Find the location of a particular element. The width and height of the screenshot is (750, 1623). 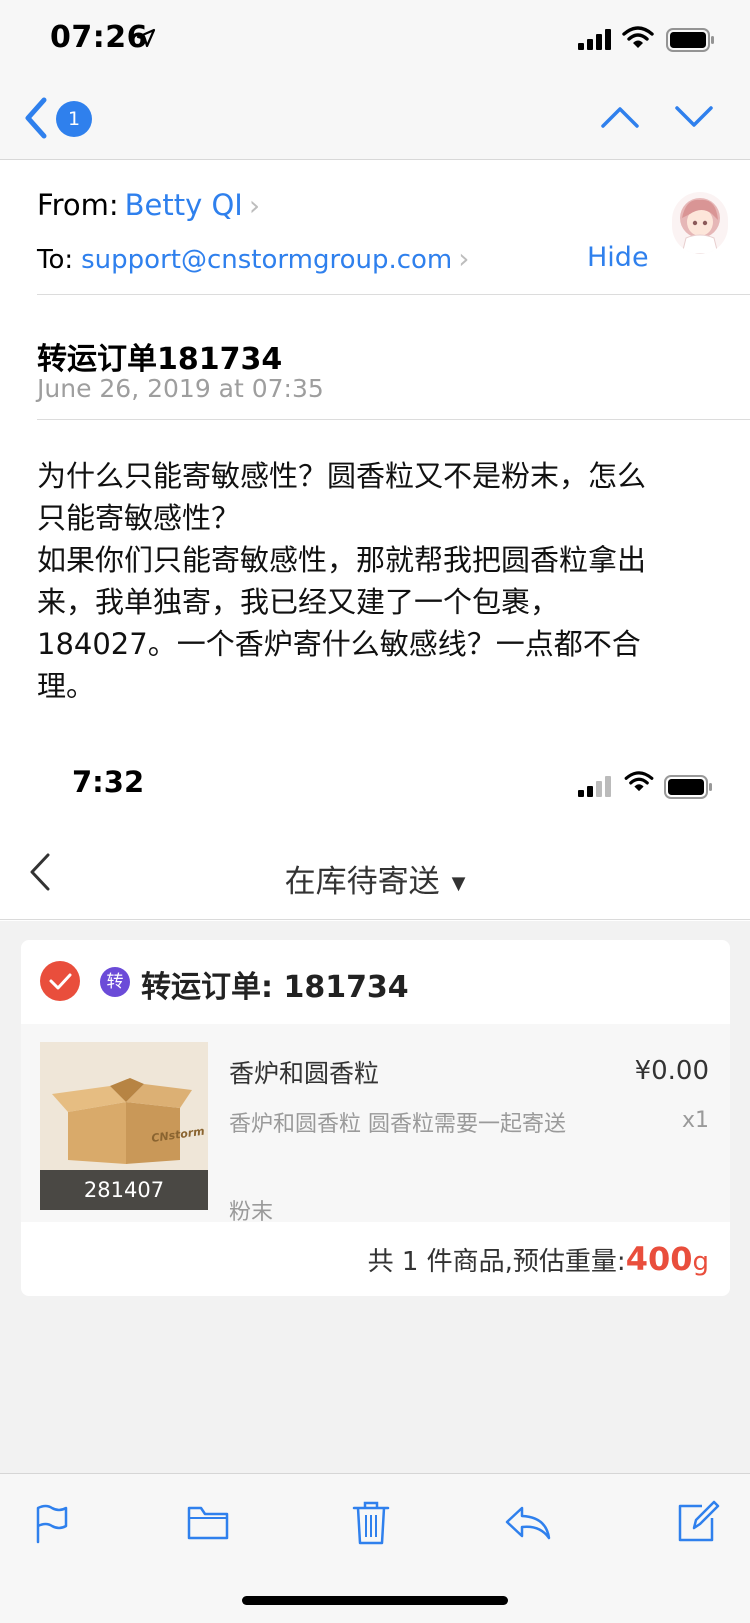

embedded-battery-icon is located at coordinates (688, 787).